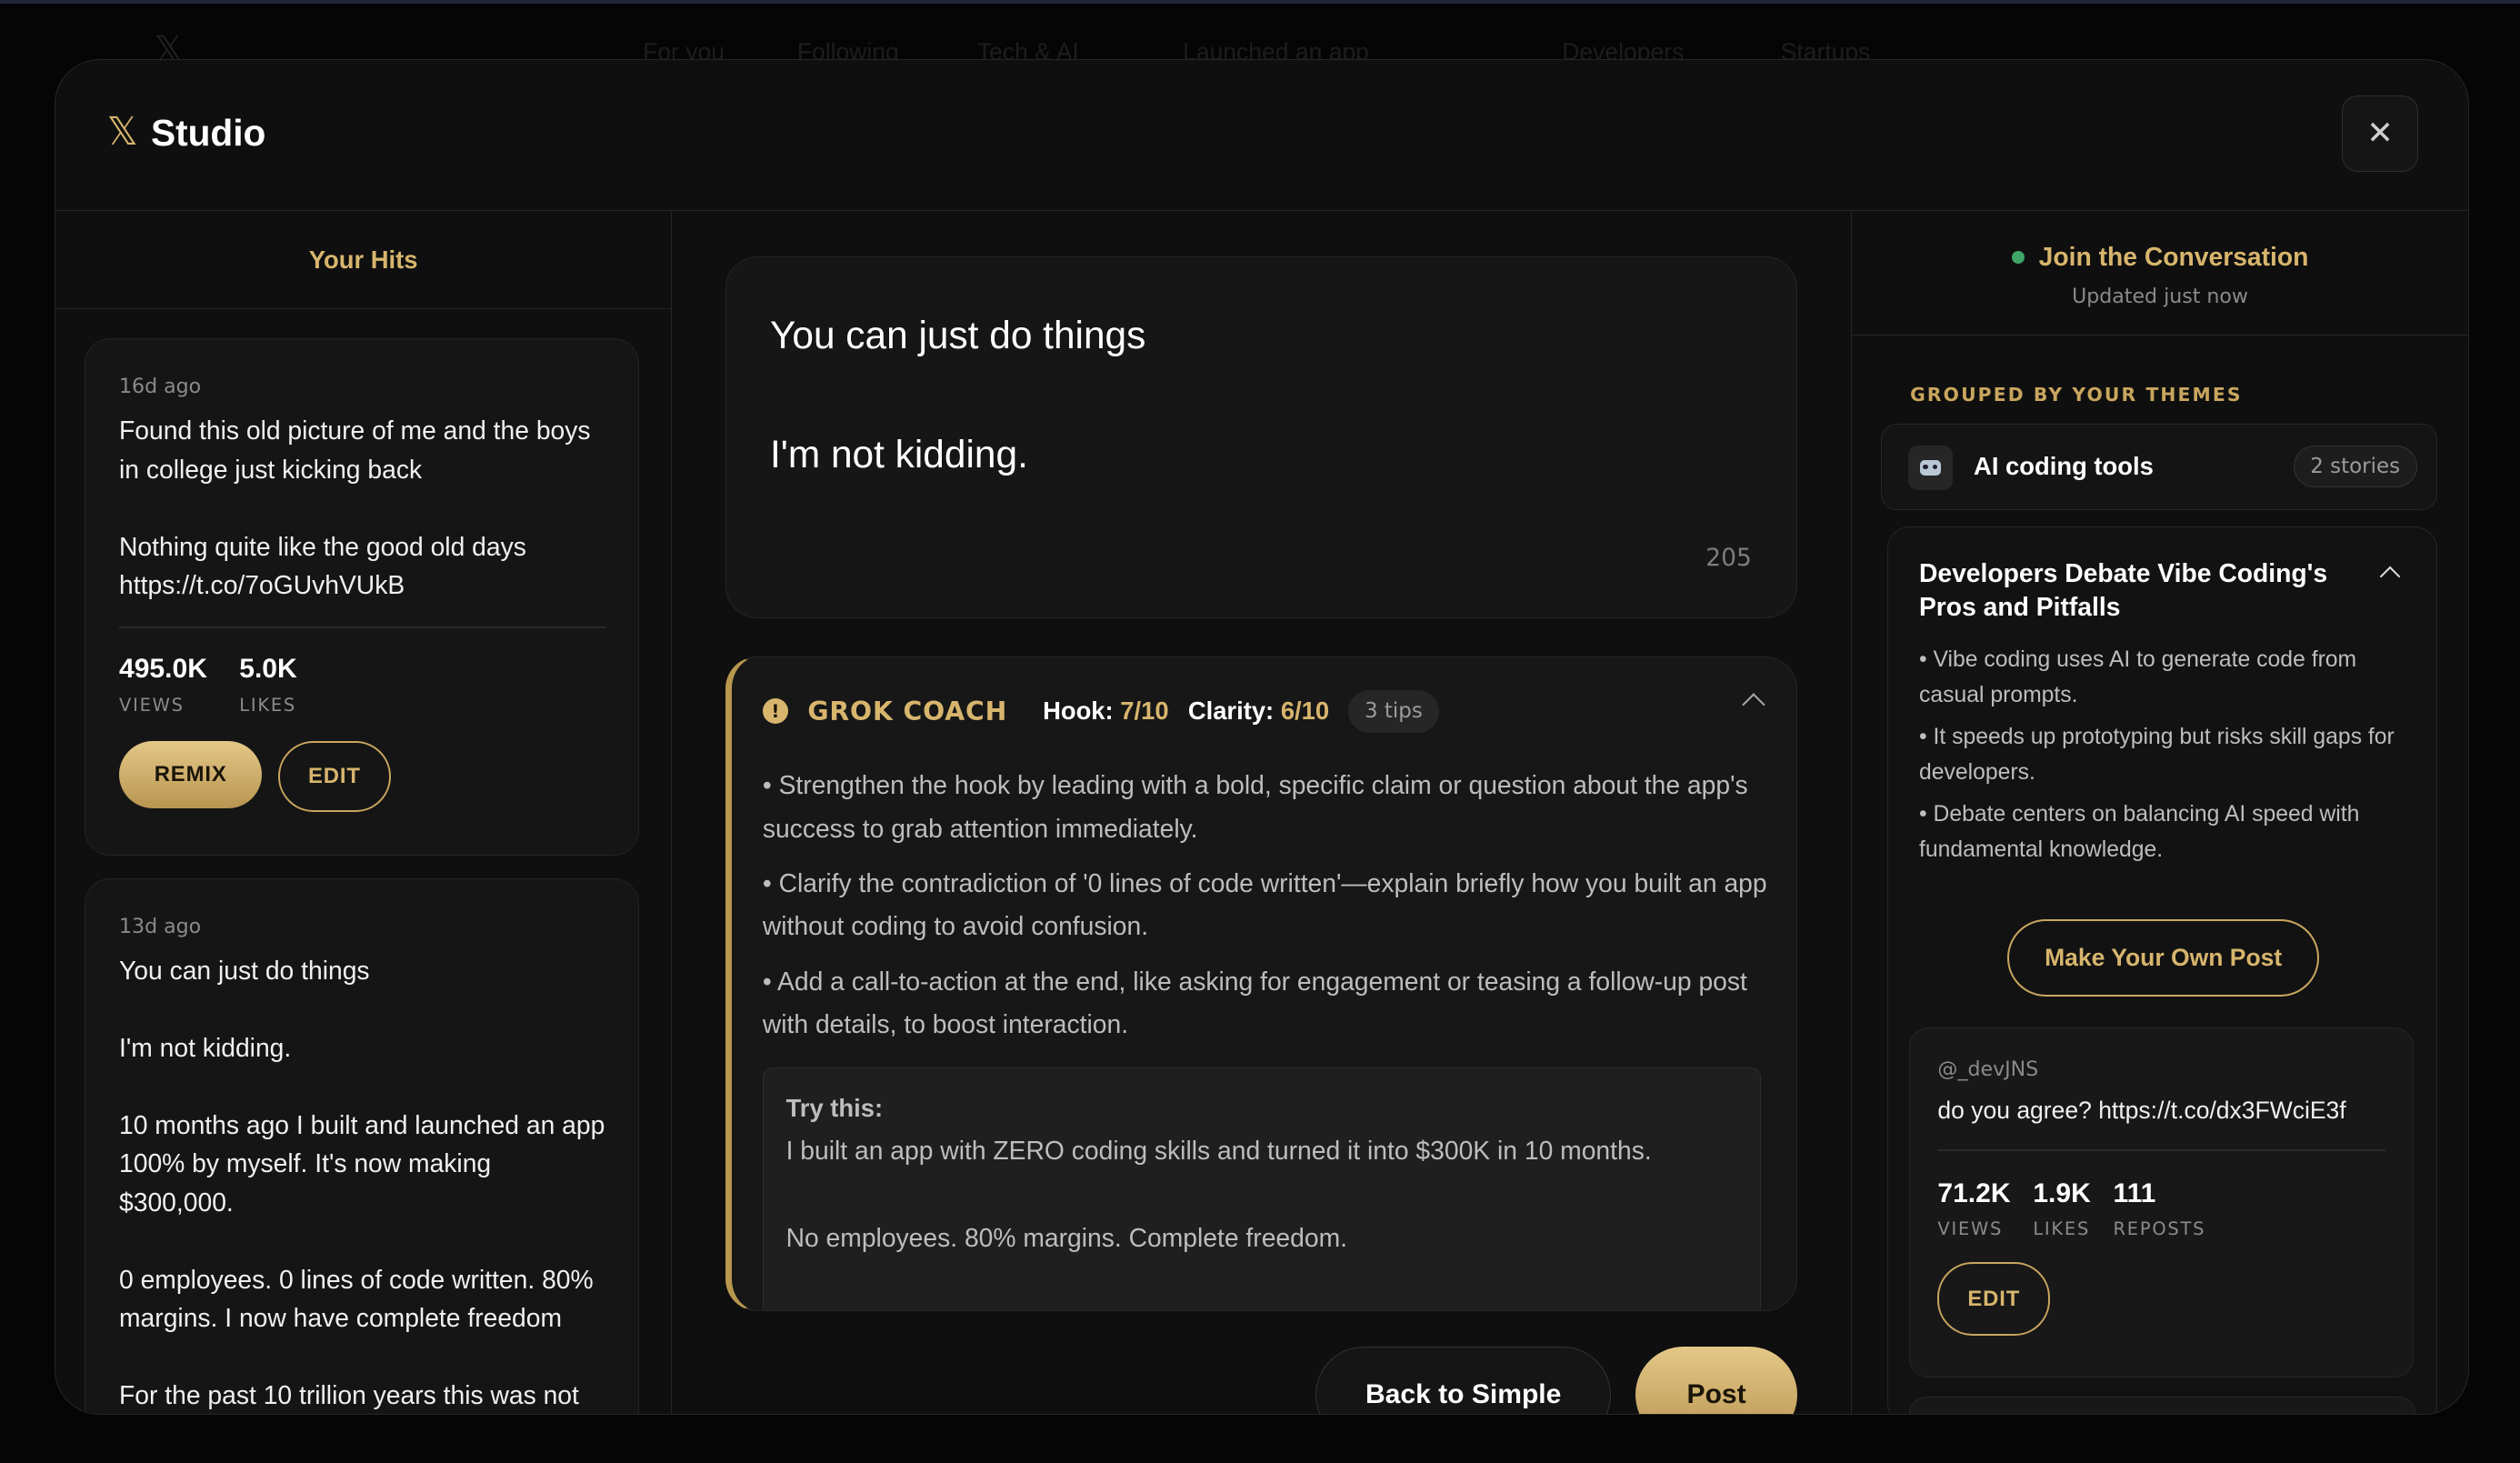 This screenshot has width=2520, height=1463. I want to click on hit-age: 13d ago, so click(160, 927).